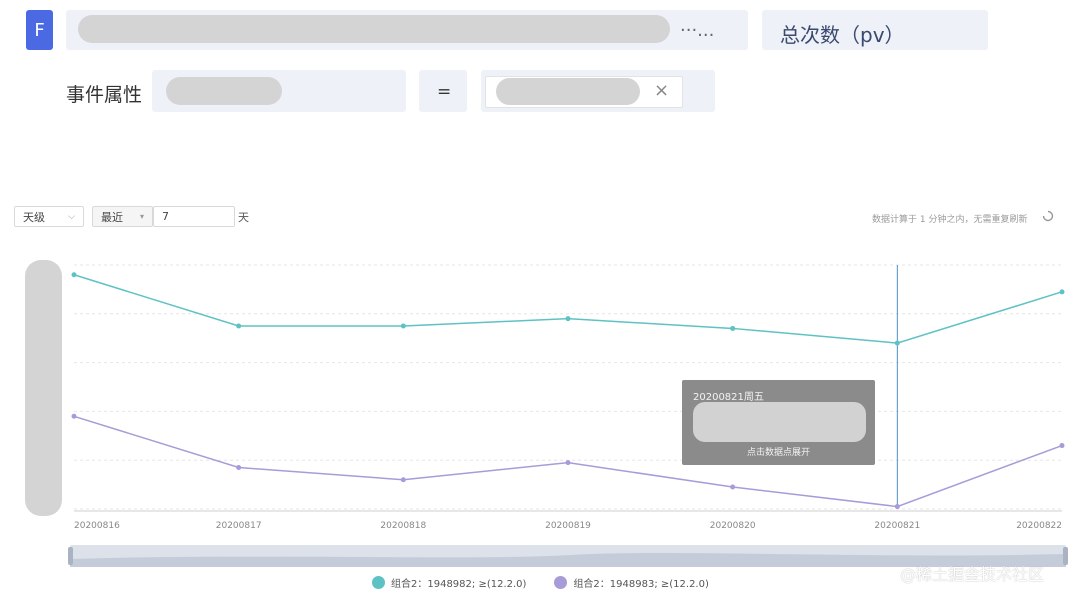  Describe the element at coordinates (97, 526) in the screenshot. I see `x-tick-label: 20200816` at that location.